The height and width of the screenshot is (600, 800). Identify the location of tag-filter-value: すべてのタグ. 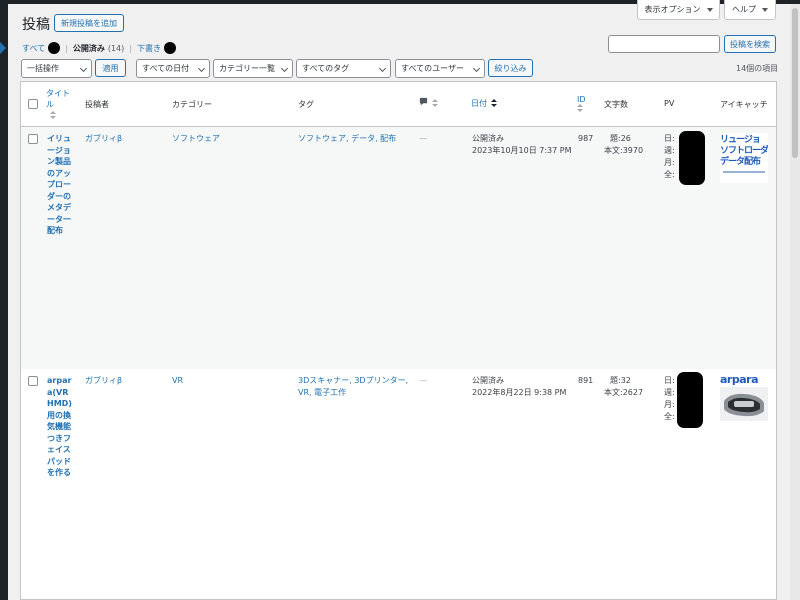
(326, 68).